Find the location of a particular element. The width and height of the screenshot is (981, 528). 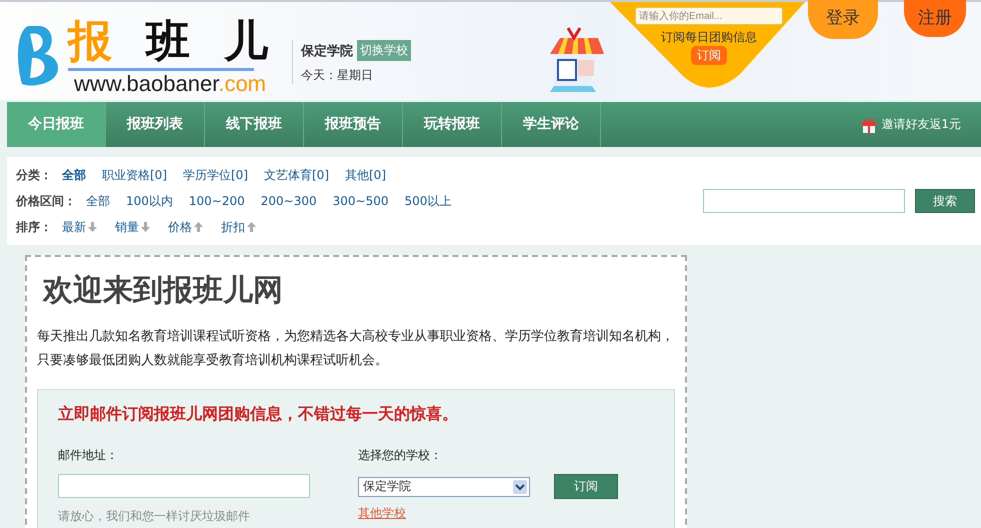

school-name: 保定学院 is located at coordinates (327, 51).